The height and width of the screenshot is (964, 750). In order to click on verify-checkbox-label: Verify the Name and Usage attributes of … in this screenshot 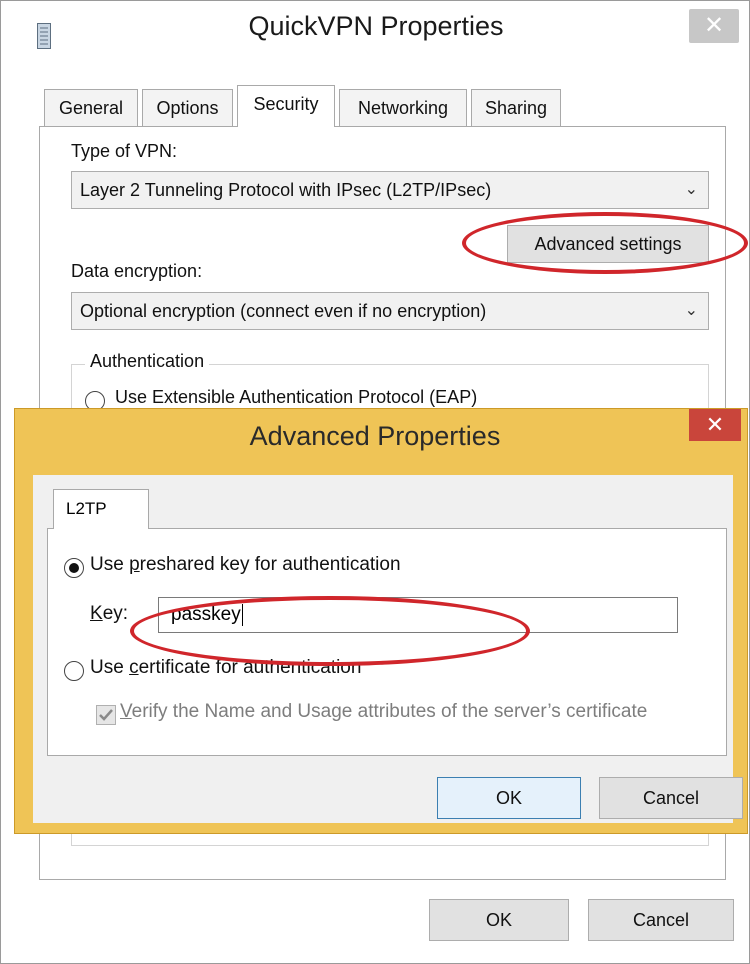, I will do `click(384, 711)`.